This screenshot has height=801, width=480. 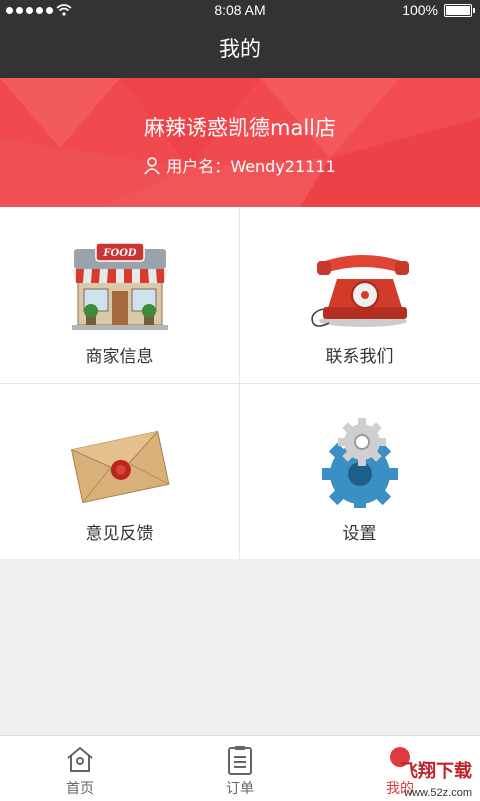 What do you see at coordinates (80, 759) in the screenshot?
I see `home-icon` at bounding box center [80, 759].